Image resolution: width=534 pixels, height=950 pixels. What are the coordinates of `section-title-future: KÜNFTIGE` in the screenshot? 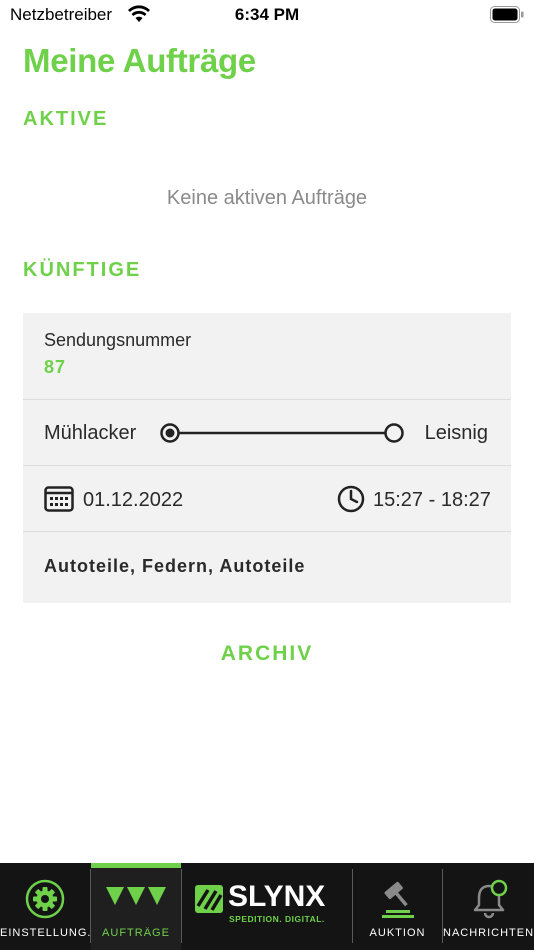 It's located at (82, 270).